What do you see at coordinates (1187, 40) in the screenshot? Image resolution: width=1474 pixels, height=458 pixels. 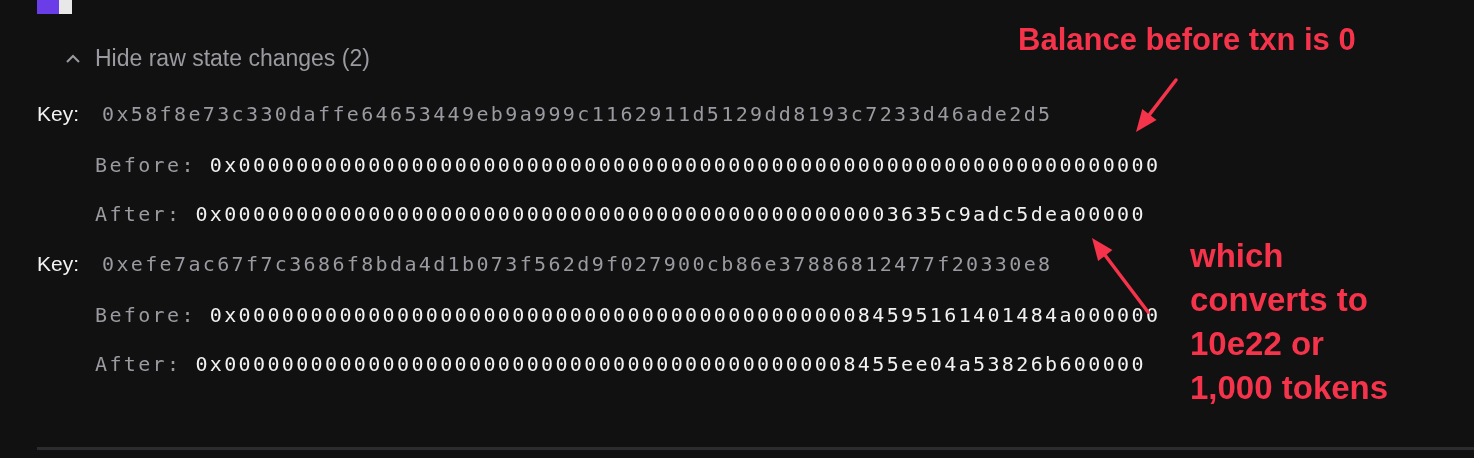 I see `annotation-text: Balance before txn is 0` at bounding box center [1187, 40].